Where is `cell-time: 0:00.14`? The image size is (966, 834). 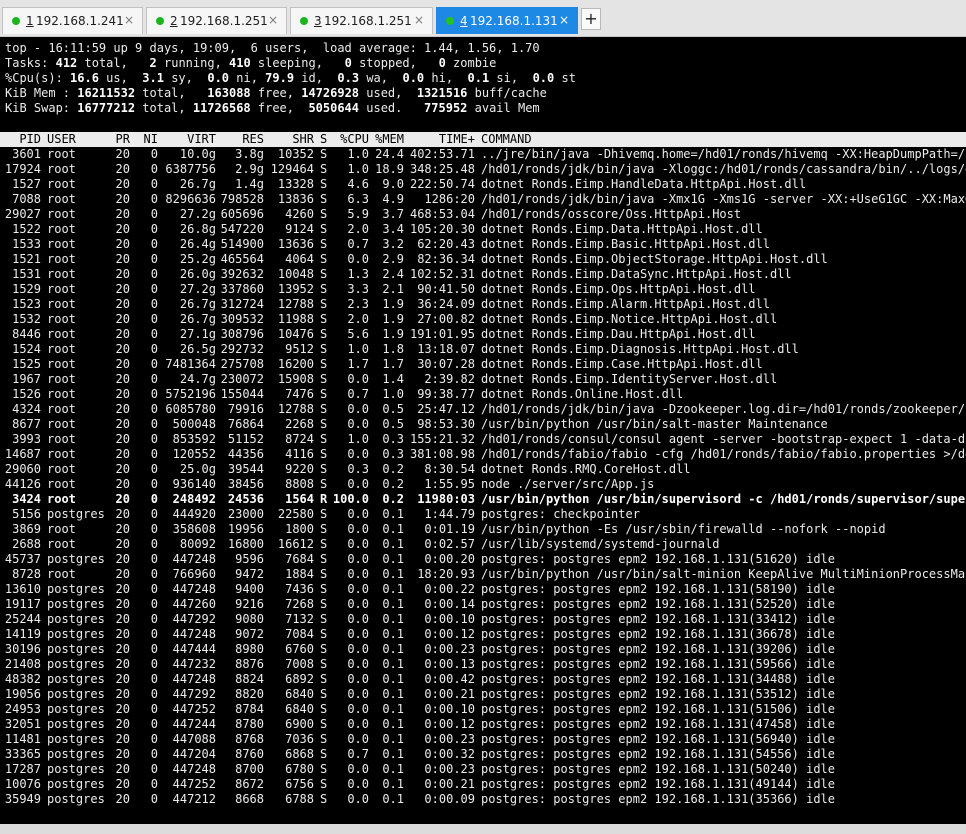 cell-time: 0:00.14 is located at coordinates (449, 604).